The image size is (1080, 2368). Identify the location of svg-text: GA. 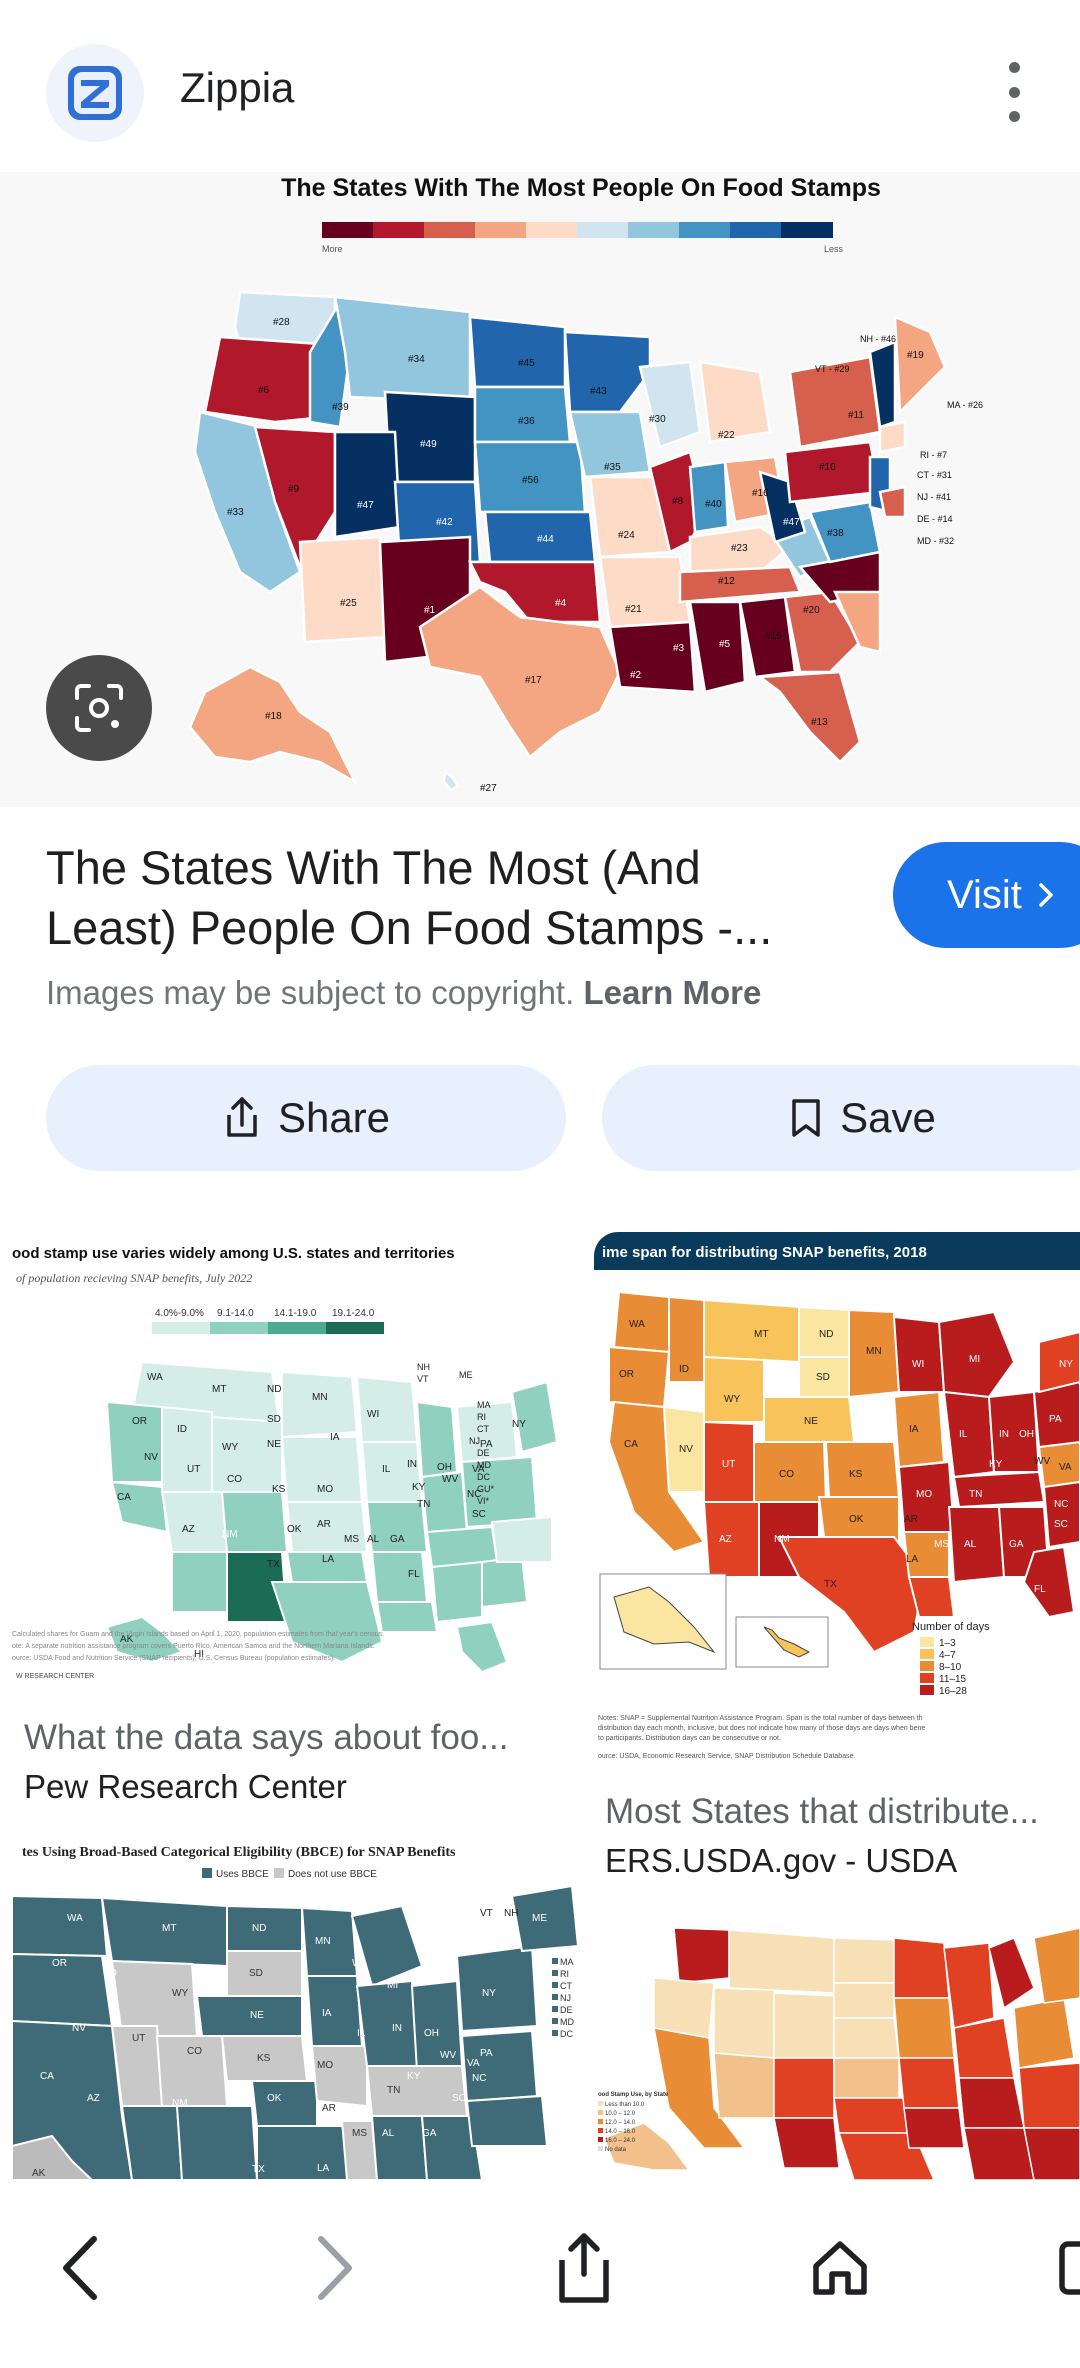
(429, 2133).